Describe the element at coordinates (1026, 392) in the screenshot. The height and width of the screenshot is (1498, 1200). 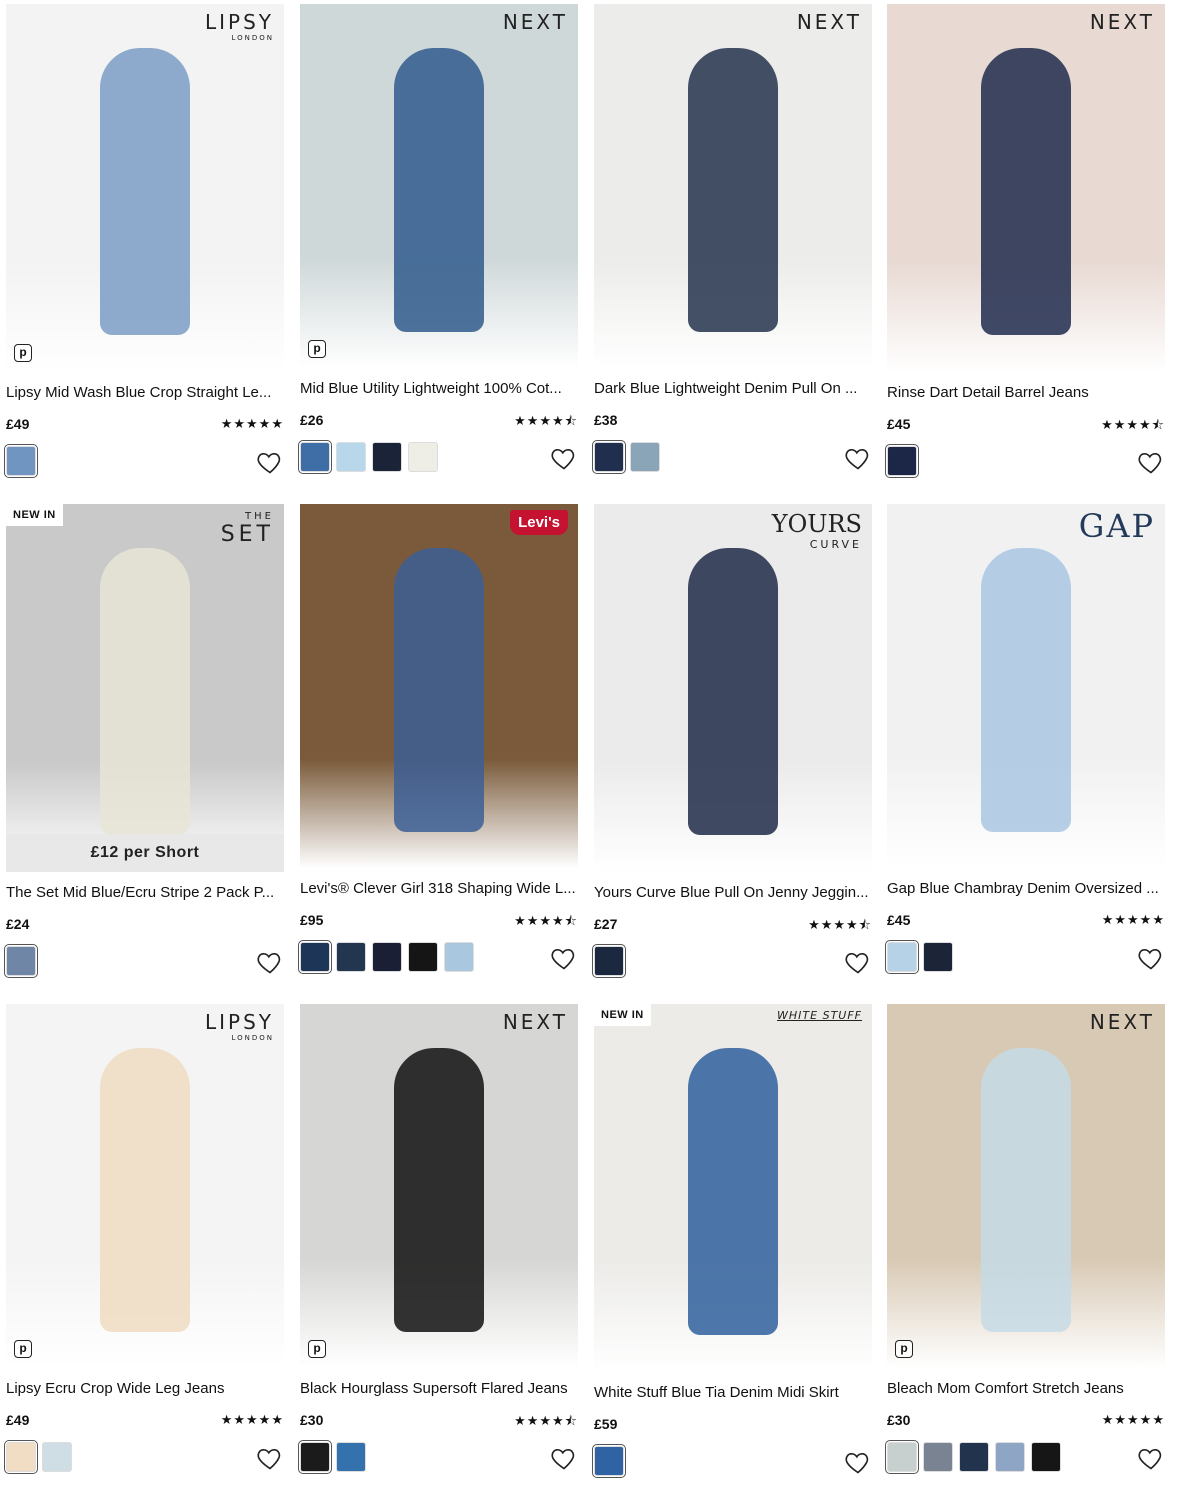
I see `product-title: Rinse Dart Detail Barrel Jeans` at that location.